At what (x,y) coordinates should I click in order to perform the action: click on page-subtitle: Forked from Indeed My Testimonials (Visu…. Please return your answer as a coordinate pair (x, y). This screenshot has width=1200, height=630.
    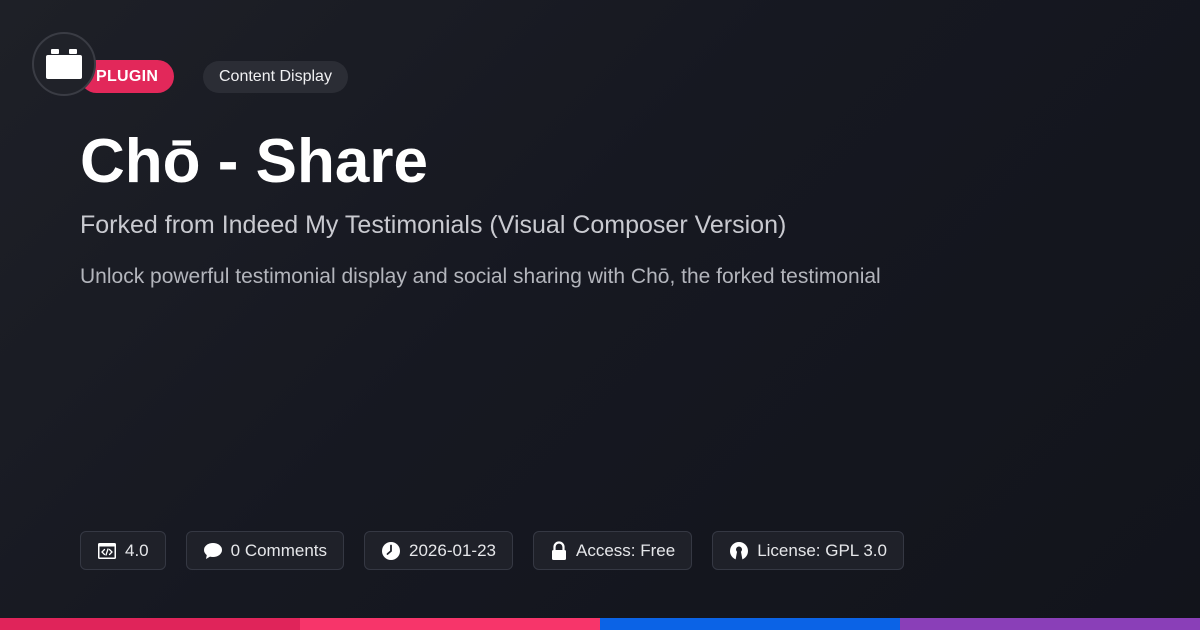
    Looking at the image, I should click on (433, 225).